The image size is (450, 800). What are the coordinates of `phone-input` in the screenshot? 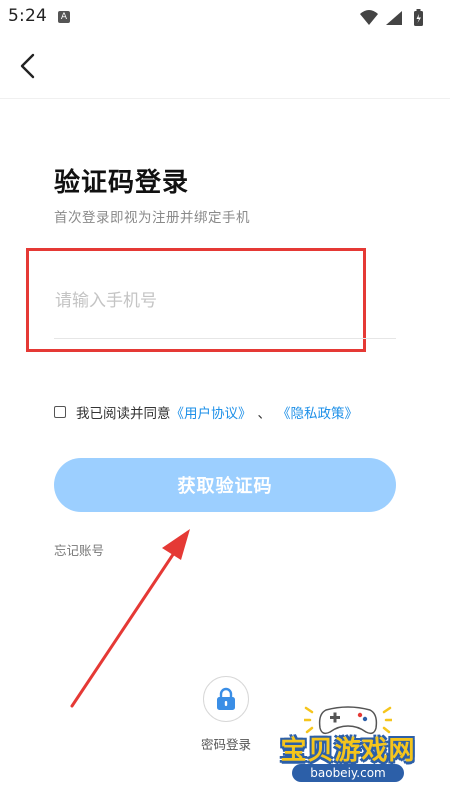 It's located at (205, 301).